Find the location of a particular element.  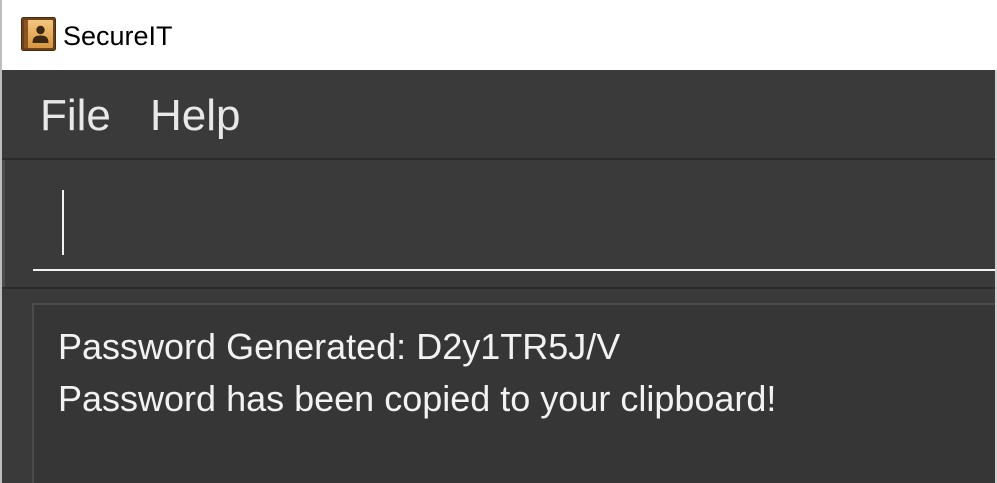

pane-edge is located at coordinates (3, 223).